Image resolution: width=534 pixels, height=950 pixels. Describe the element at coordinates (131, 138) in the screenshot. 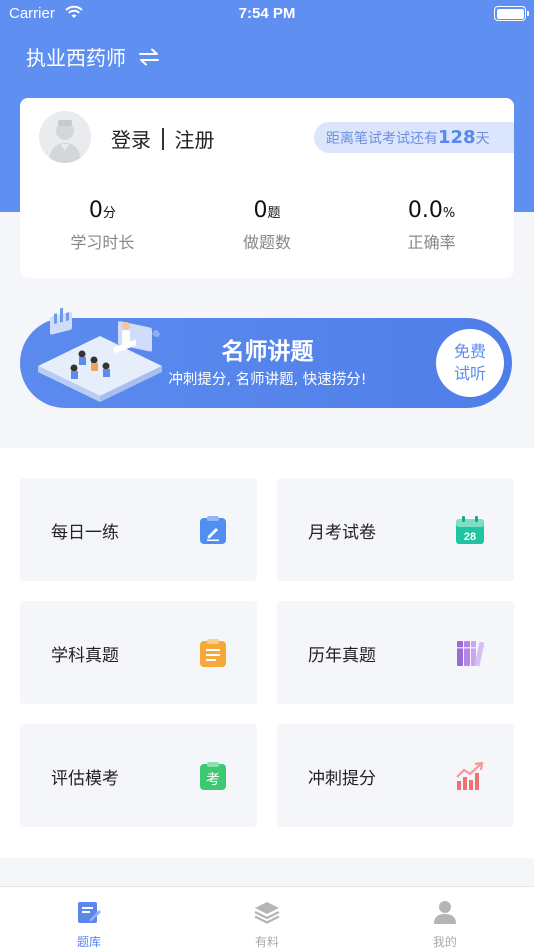

I see `login-link: 登录` at that location.